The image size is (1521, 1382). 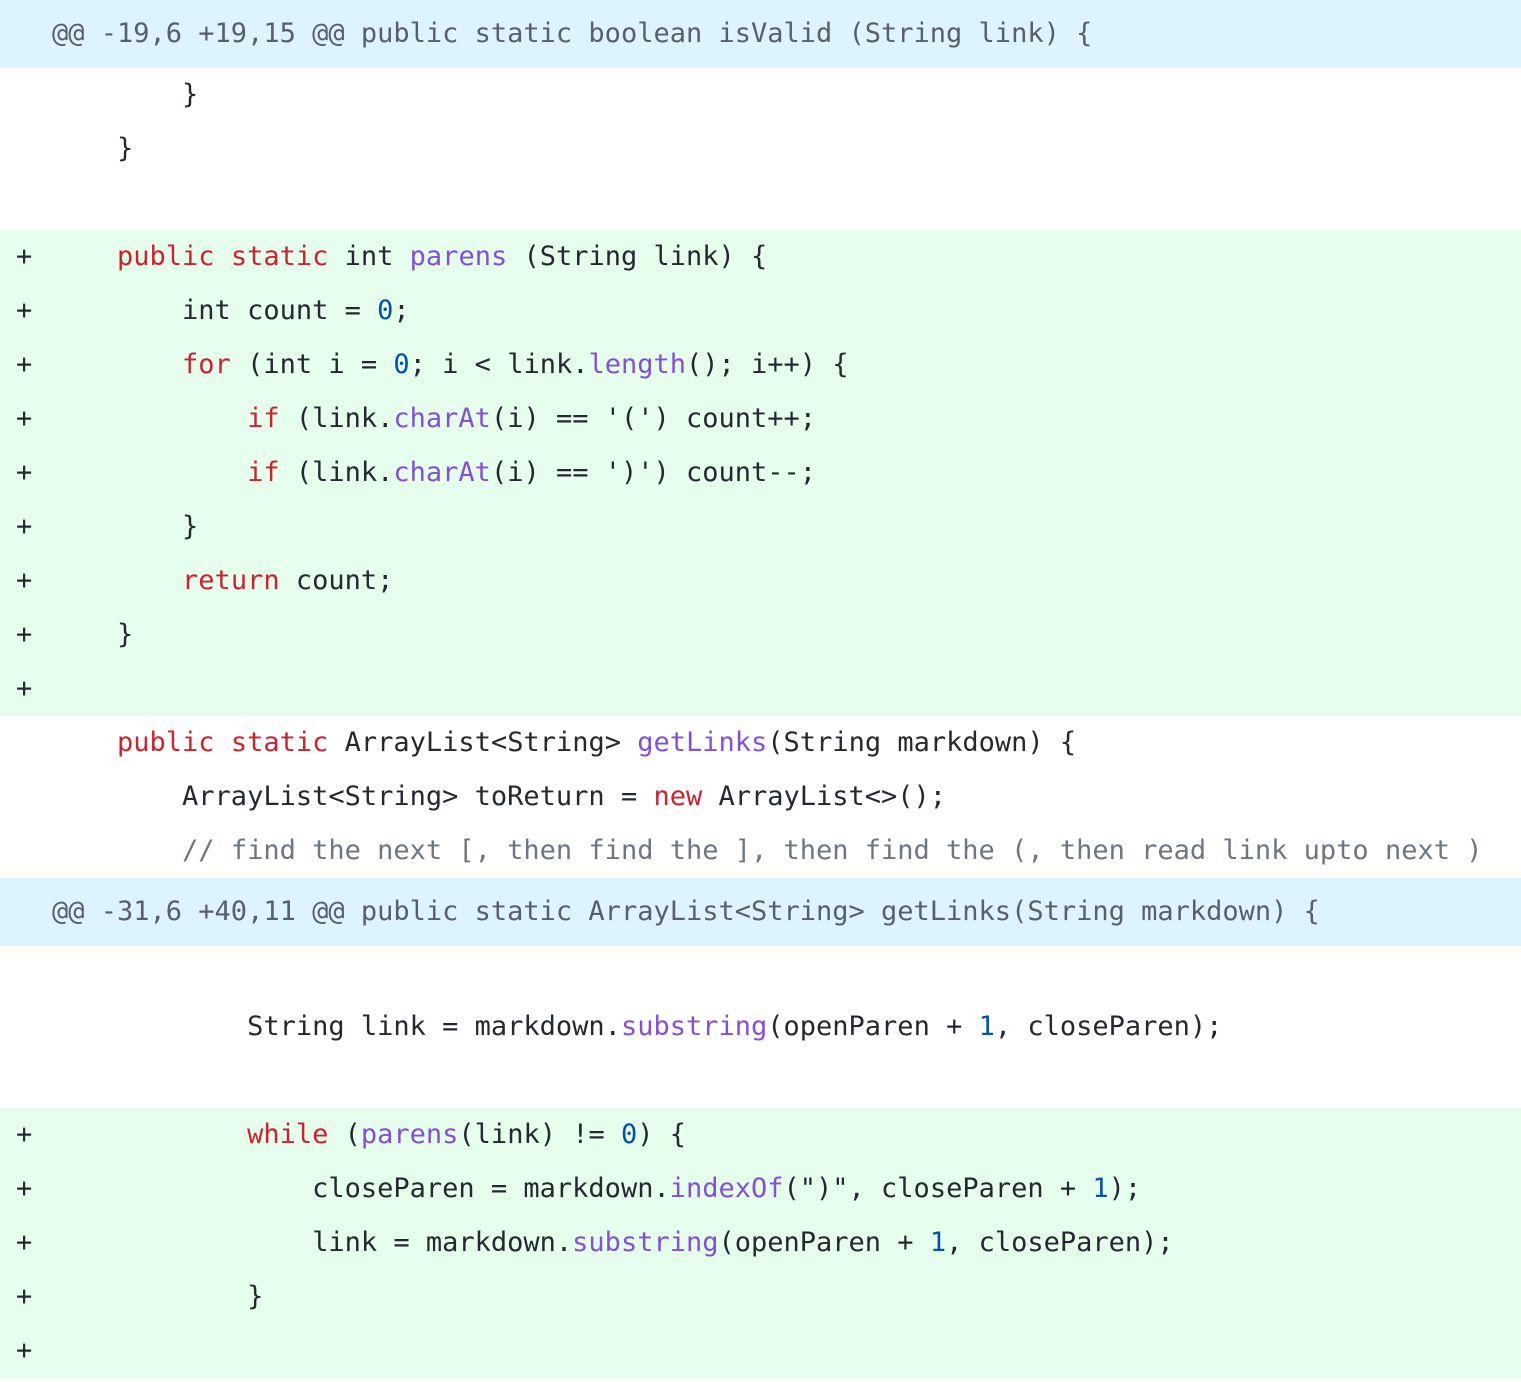 What do you see at coordinates (539, 1134) in the screenshot?
I see `code-token: (link) !=` at bounding box center [539, 1134].